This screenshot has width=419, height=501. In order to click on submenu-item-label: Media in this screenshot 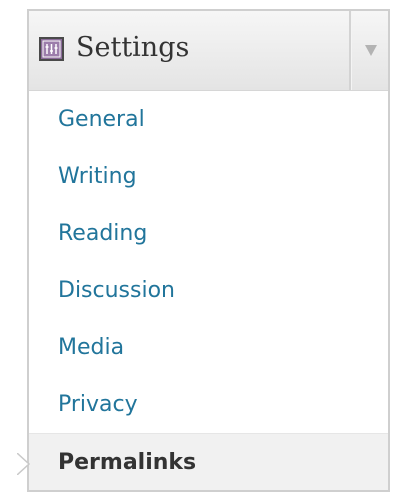, I will do `click(91, 347)`.